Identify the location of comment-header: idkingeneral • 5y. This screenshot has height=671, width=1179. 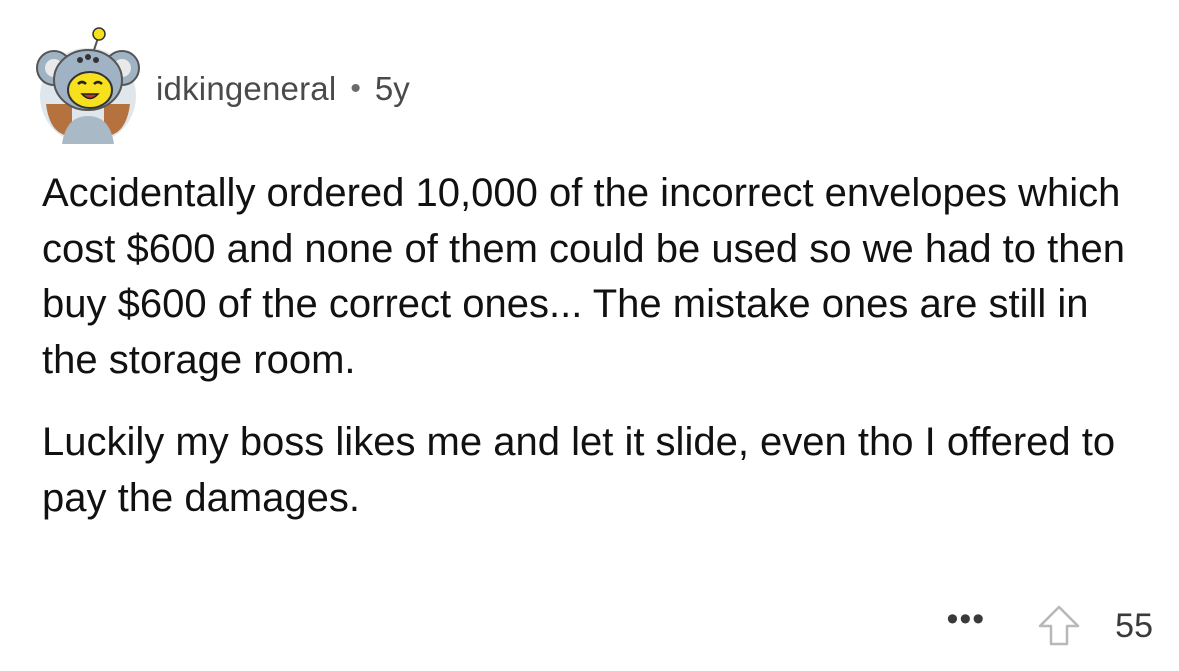
(223, 84).